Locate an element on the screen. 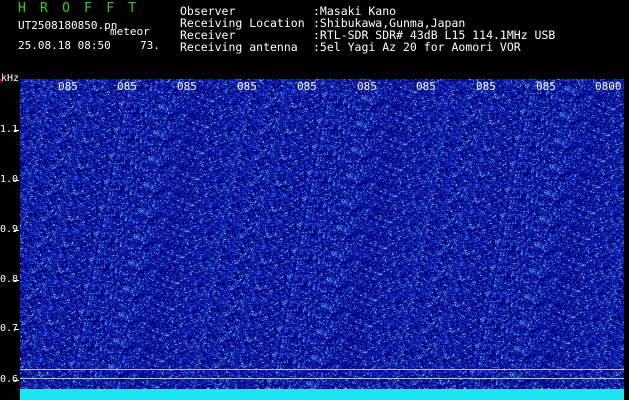  datetime: 25.08.18 08:50 is located at coordinates (64, 45).